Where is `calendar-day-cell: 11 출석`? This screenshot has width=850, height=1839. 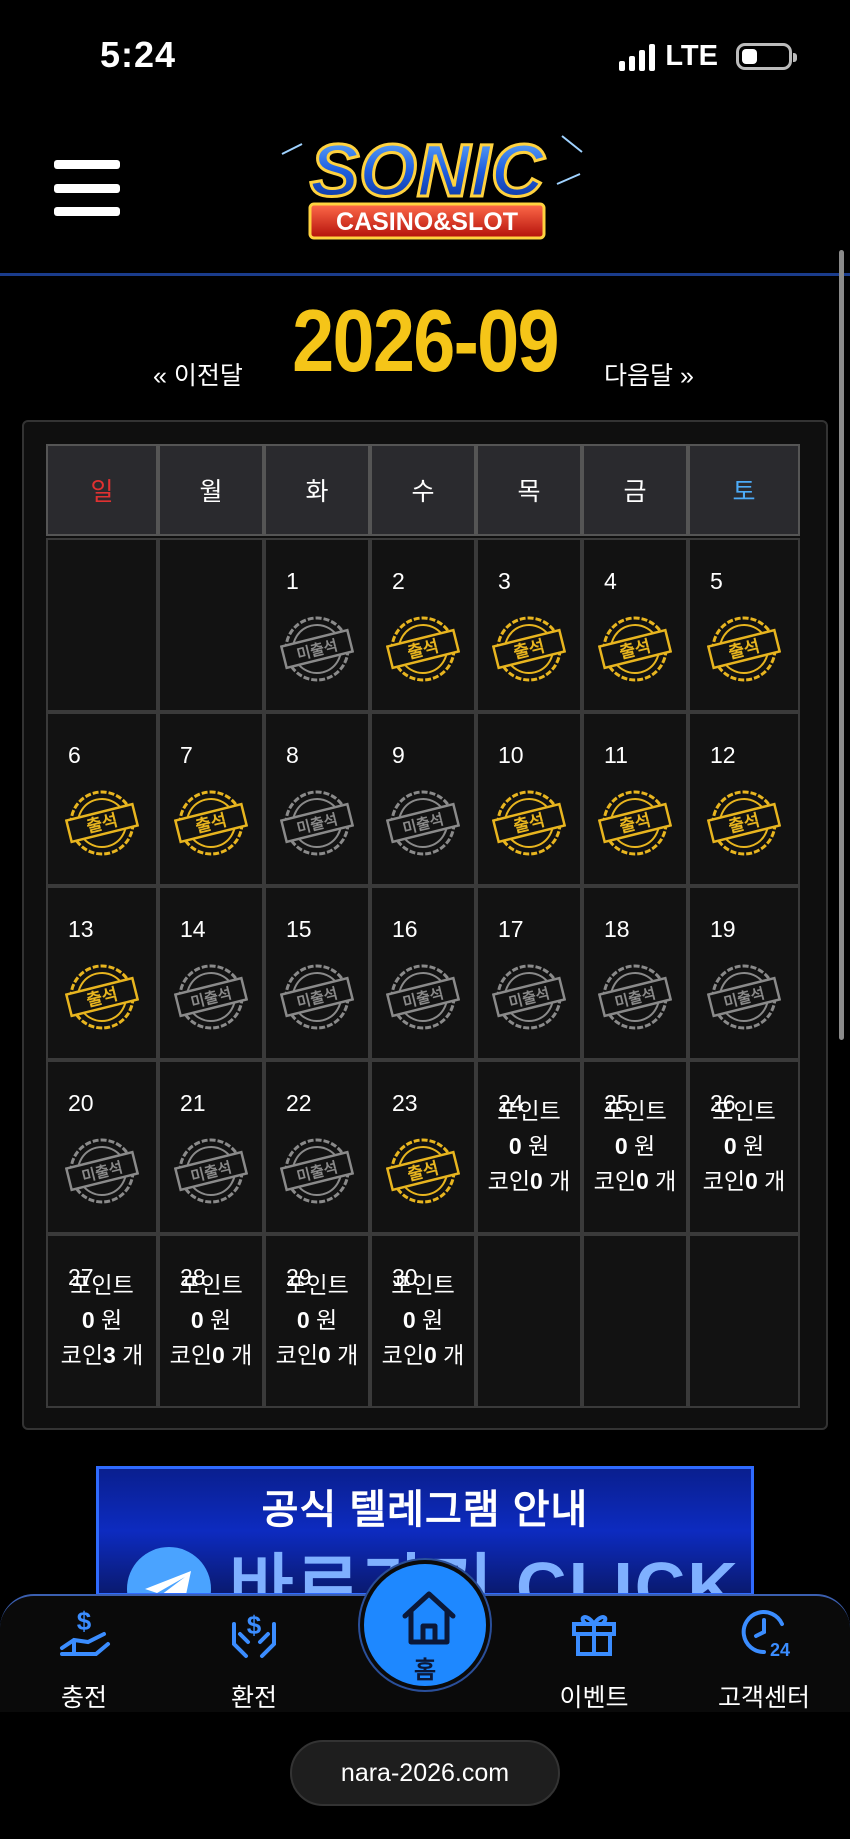 calendar-day-cell: 11 출석 is located at coordinates (635, 799).